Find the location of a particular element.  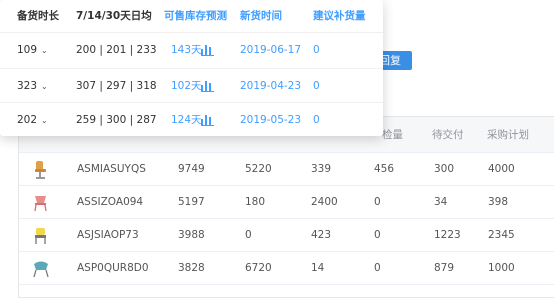

cell: 2345 is located at coordinates (501, 235).